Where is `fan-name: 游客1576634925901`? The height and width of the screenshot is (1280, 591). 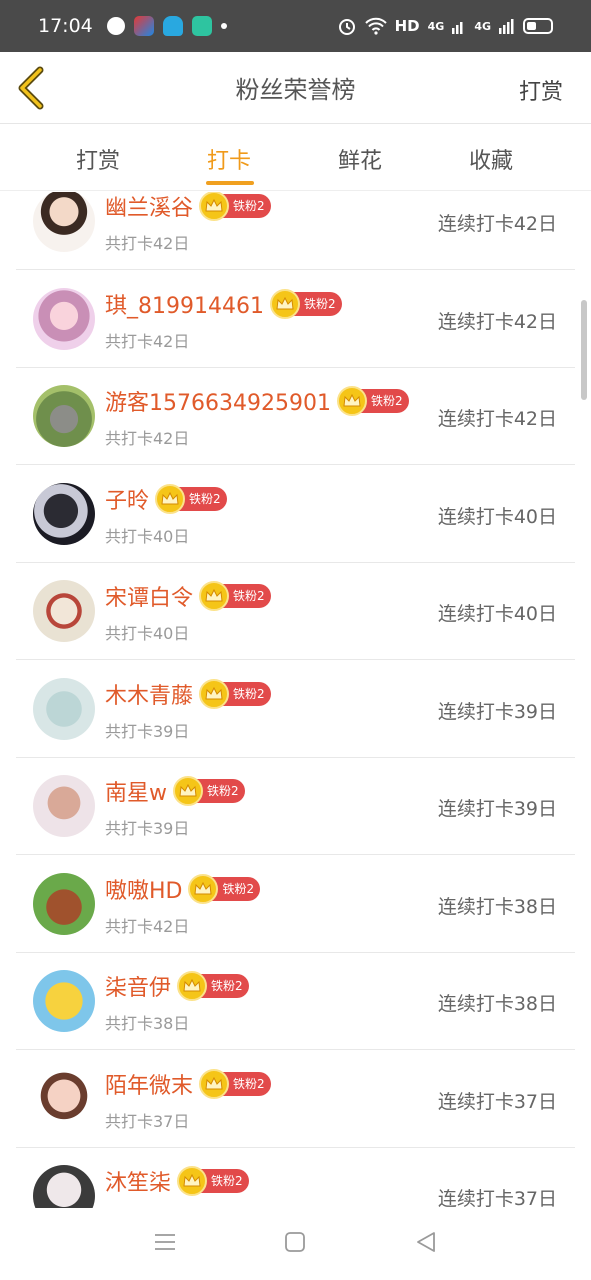
fan-name: 游客1576634925901 is located at coordinates (218, 401).